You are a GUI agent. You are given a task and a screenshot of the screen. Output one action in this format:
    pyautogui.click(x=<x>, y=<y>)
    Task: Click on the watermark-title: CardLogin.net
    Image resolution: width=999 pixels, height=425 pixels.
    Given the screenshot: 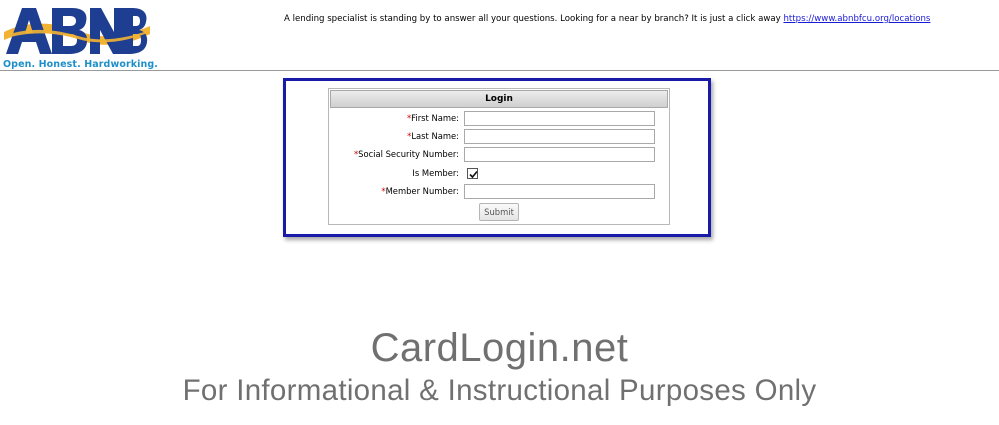 What is the action you would take?
    pyautogui.click(x=499, y=348)
    